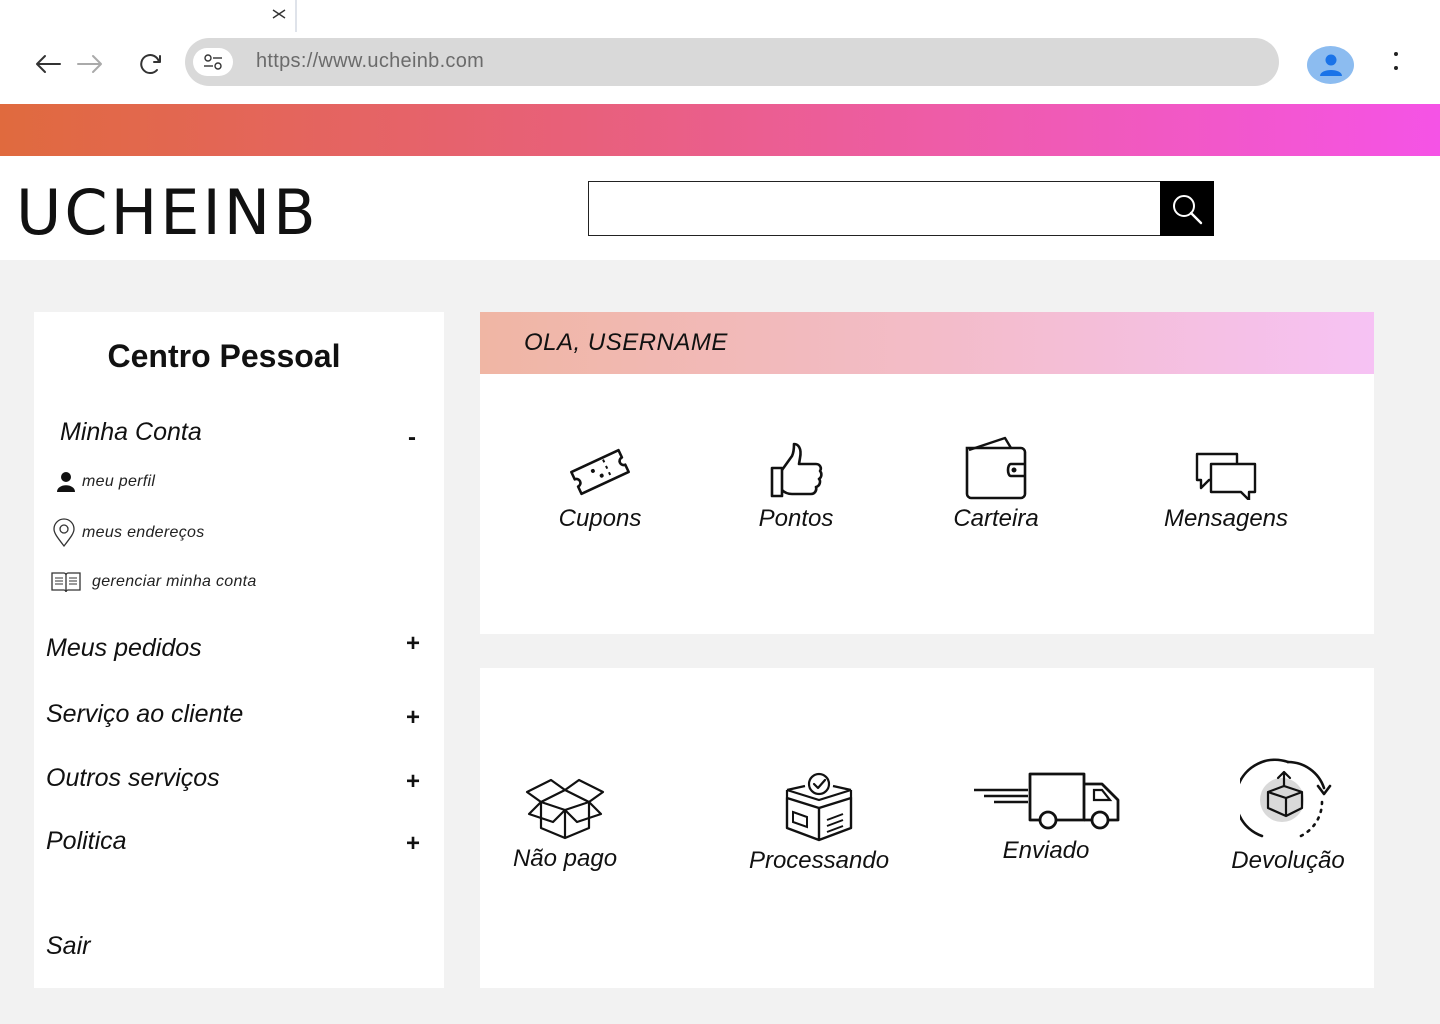  What do you see at coordinates (296, 16) in the screenshot?
I see `tab-divider` at bounding box center [296, 16].